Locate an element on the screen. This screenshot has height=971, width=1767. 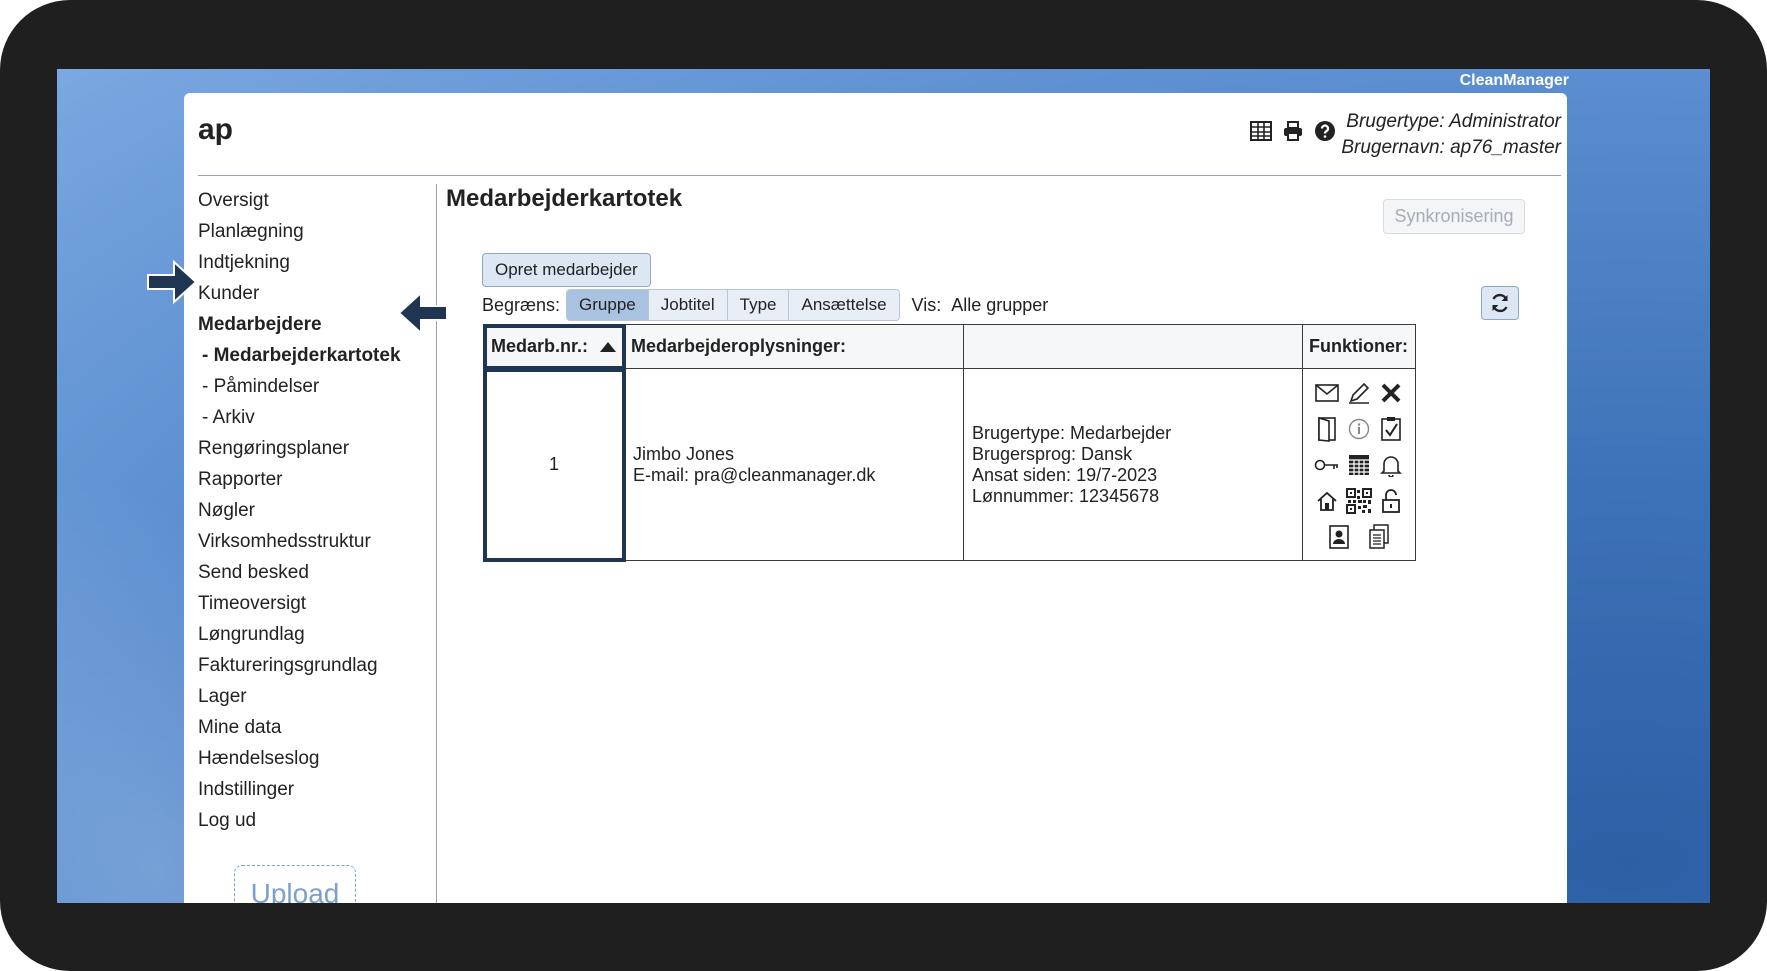
col-header-nr: Medarb.nr.: is located at coordinates (554, 346).